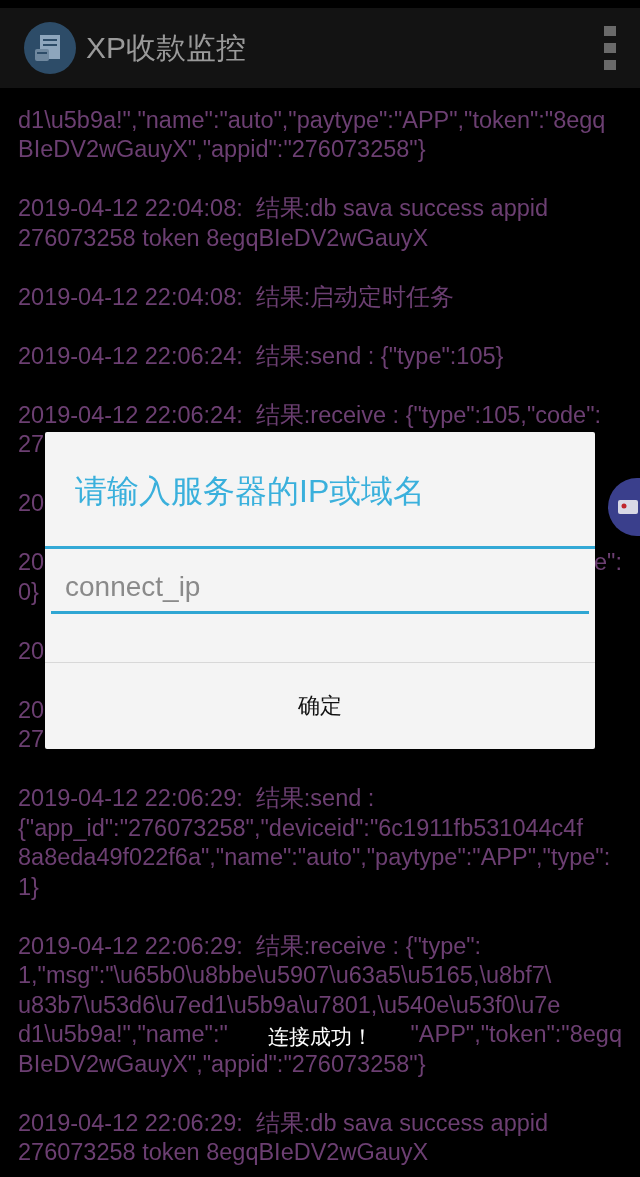 The height and width of the screenshot is (1177, 640). What do you see at coordinates (314, 857) in the screenshot?
I see `log-text: 8a8eda49f022f6a","name":"auto","paytype":"APP","type":` at bounding box center [314, 857].